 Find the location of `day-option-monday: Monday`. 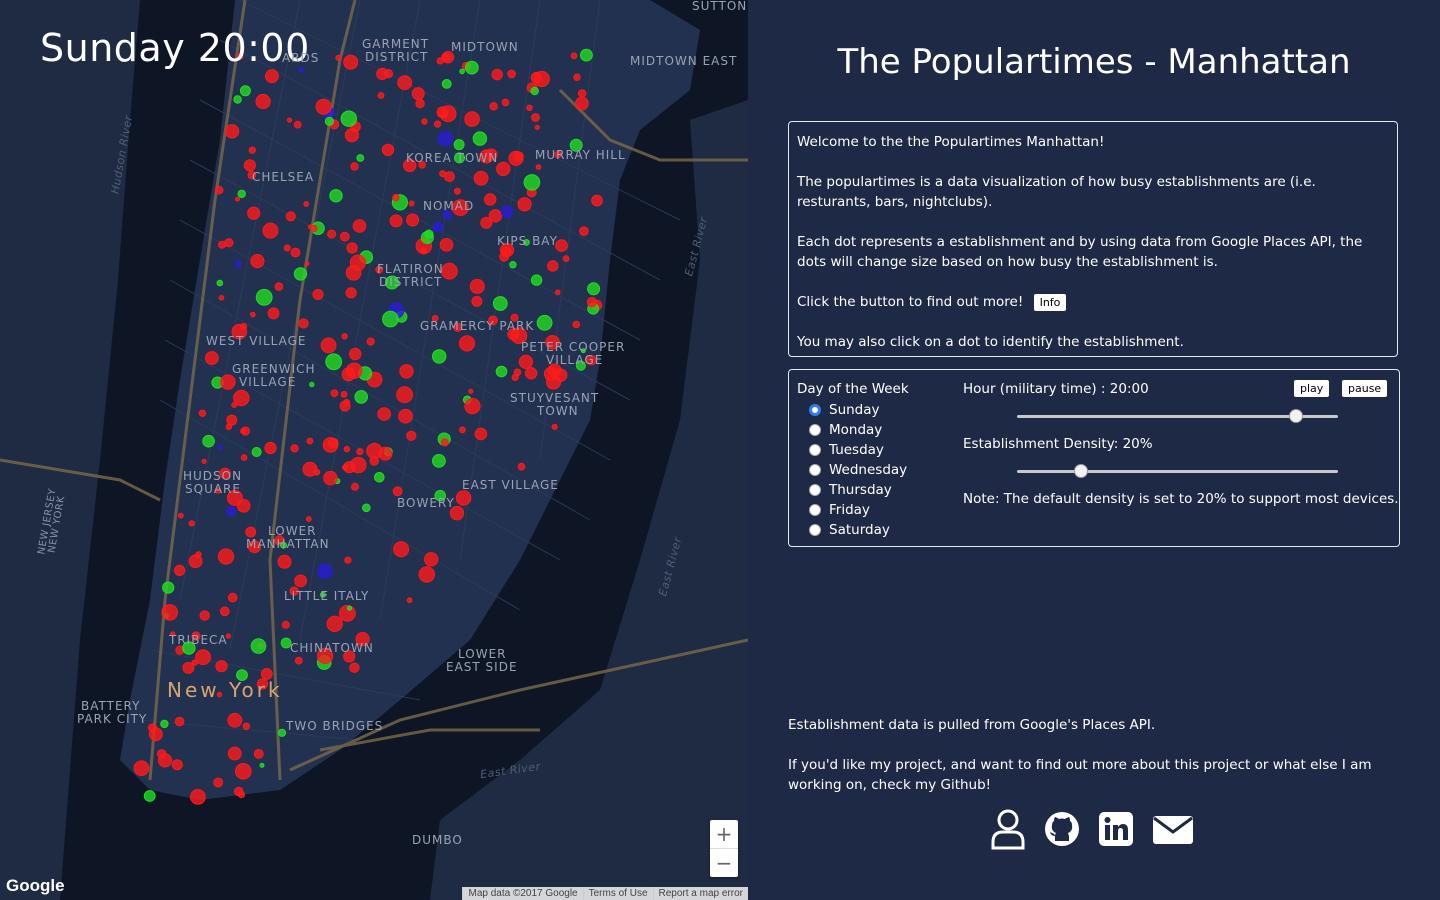

day-option-monday: Monday is located at coordinates (853, 430).